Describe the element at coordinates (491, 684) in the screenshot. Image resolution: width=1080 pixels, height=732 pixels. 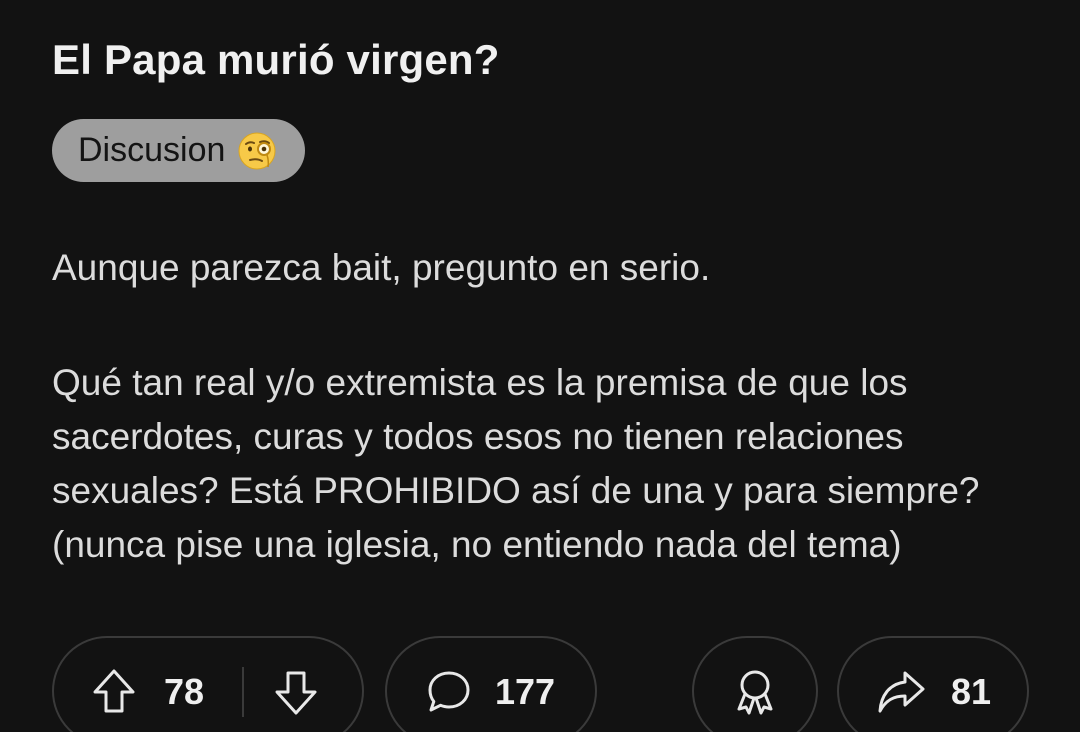
I see `comments-button: 177` at that location.